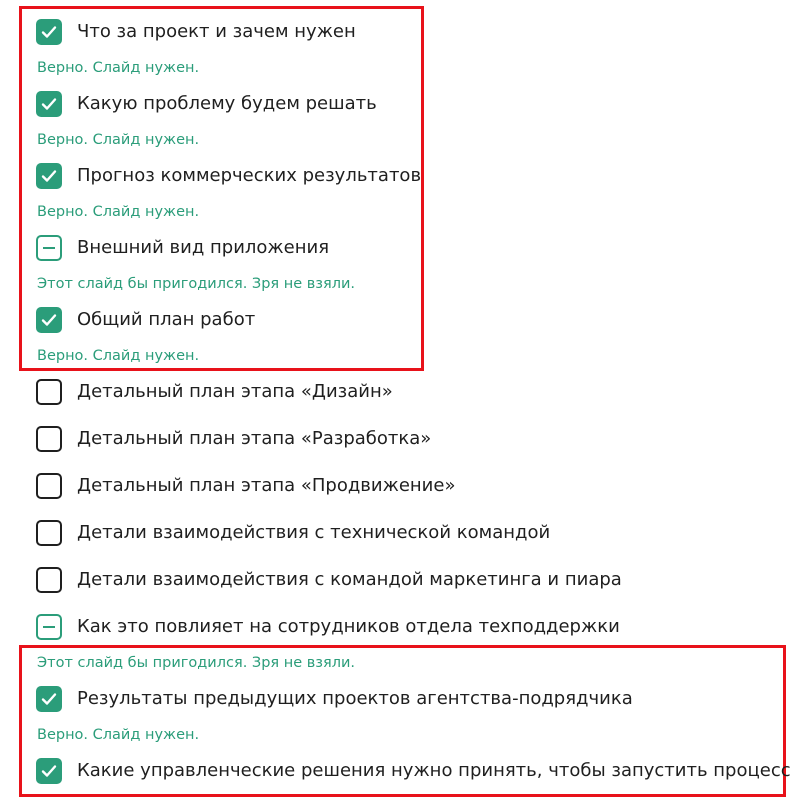 This screenshot has height=799, width=799. What do you see at coordinates (235, 391) in the screenshot?
I see `checklist-item-label: Детальный план этапа «Дизайн»` at bounding box center [235, 391].